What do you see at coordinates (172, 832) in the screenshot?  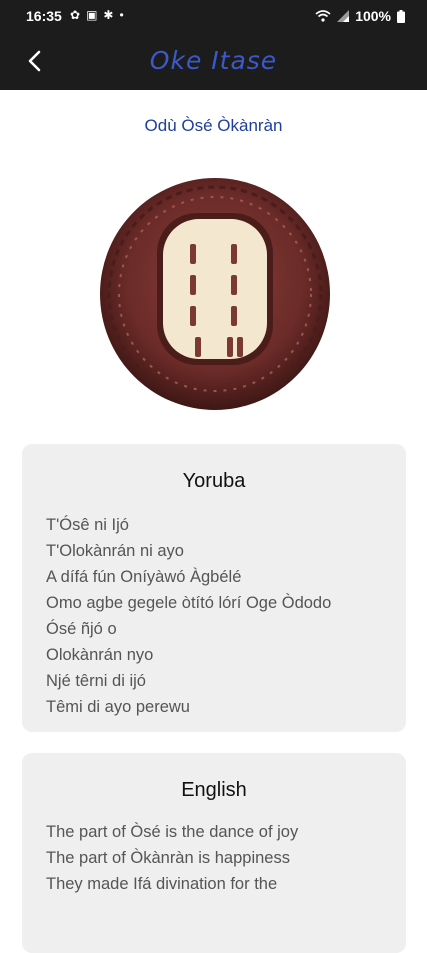 I see `verse-line: The part of Òsé is the dance of joy` at bounding box center [172, 832].